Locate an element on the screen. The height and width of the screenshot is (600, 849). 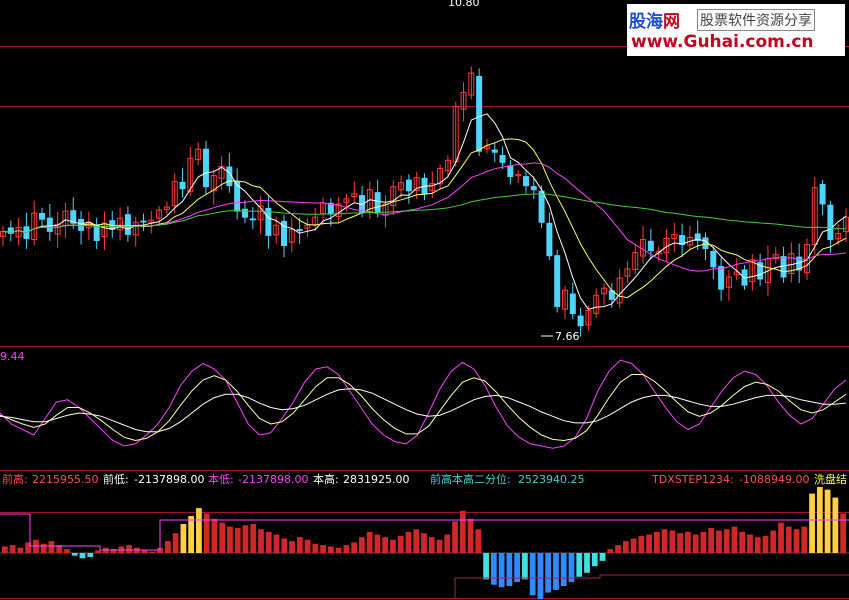
cur-low-value: -2137898.00 is located at coordinates (273, 479).